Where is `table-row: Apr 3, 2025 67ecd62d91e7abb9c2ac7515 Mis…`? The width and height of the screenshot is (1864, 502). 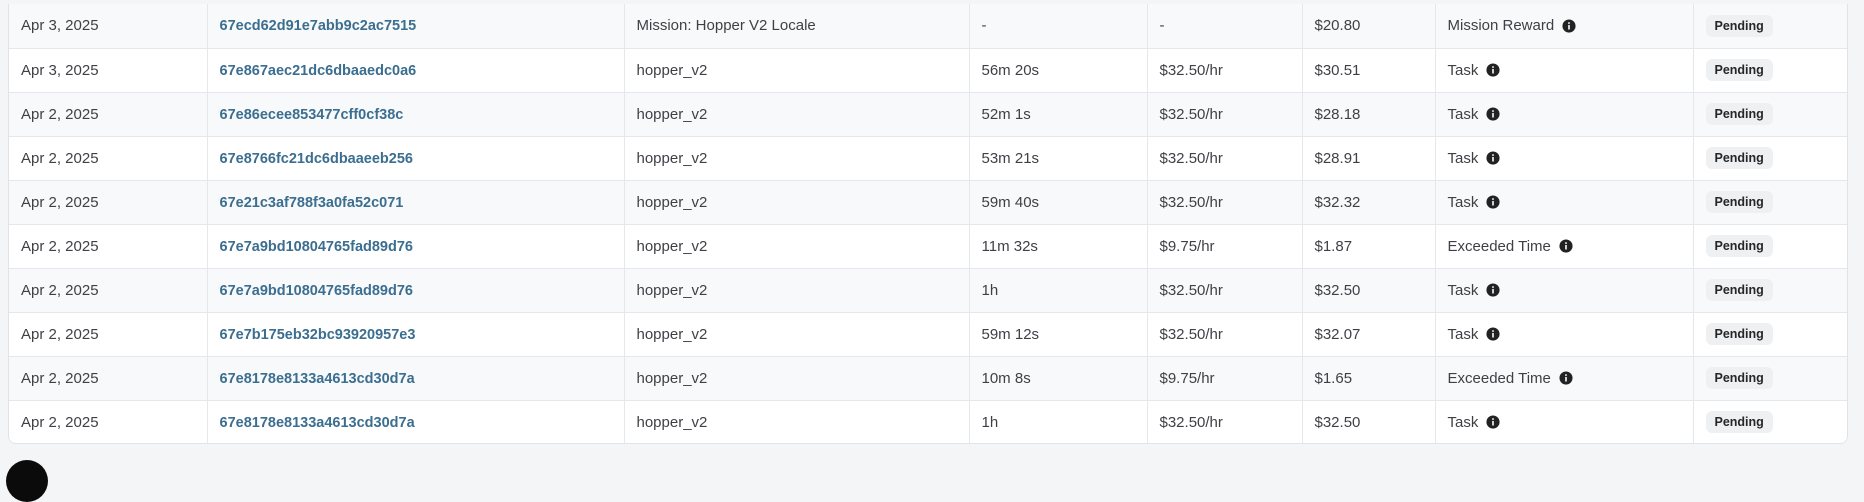 table-row: Apr 3, 2025 67ecd62d91e7abb9c2ac7515 Mis… is located at coordinates (928, 26).